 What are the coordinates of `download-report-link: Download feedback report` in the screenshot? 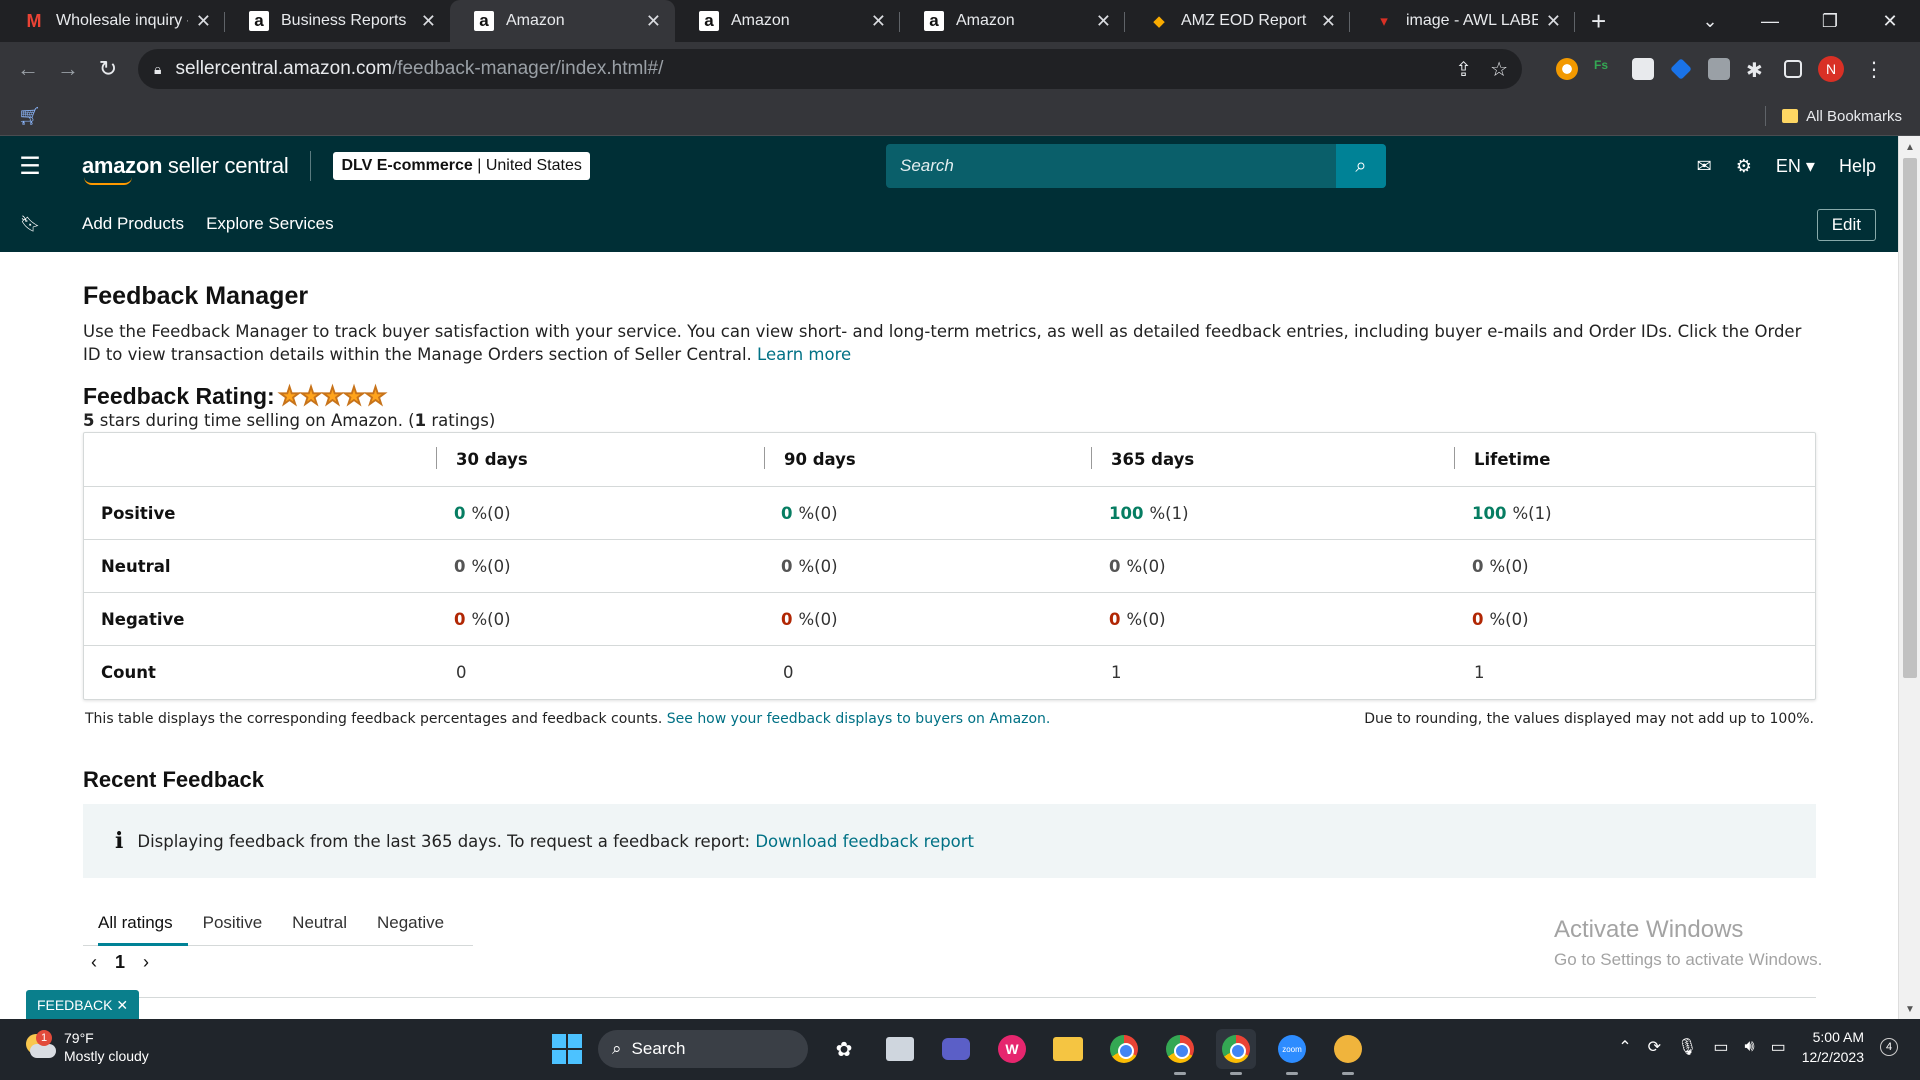 It's located at (864, 841).